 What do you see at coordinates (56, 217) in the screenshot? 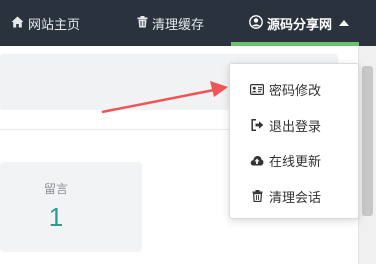
I see `stat-card-value: 1` at bounding box center [56, 217].